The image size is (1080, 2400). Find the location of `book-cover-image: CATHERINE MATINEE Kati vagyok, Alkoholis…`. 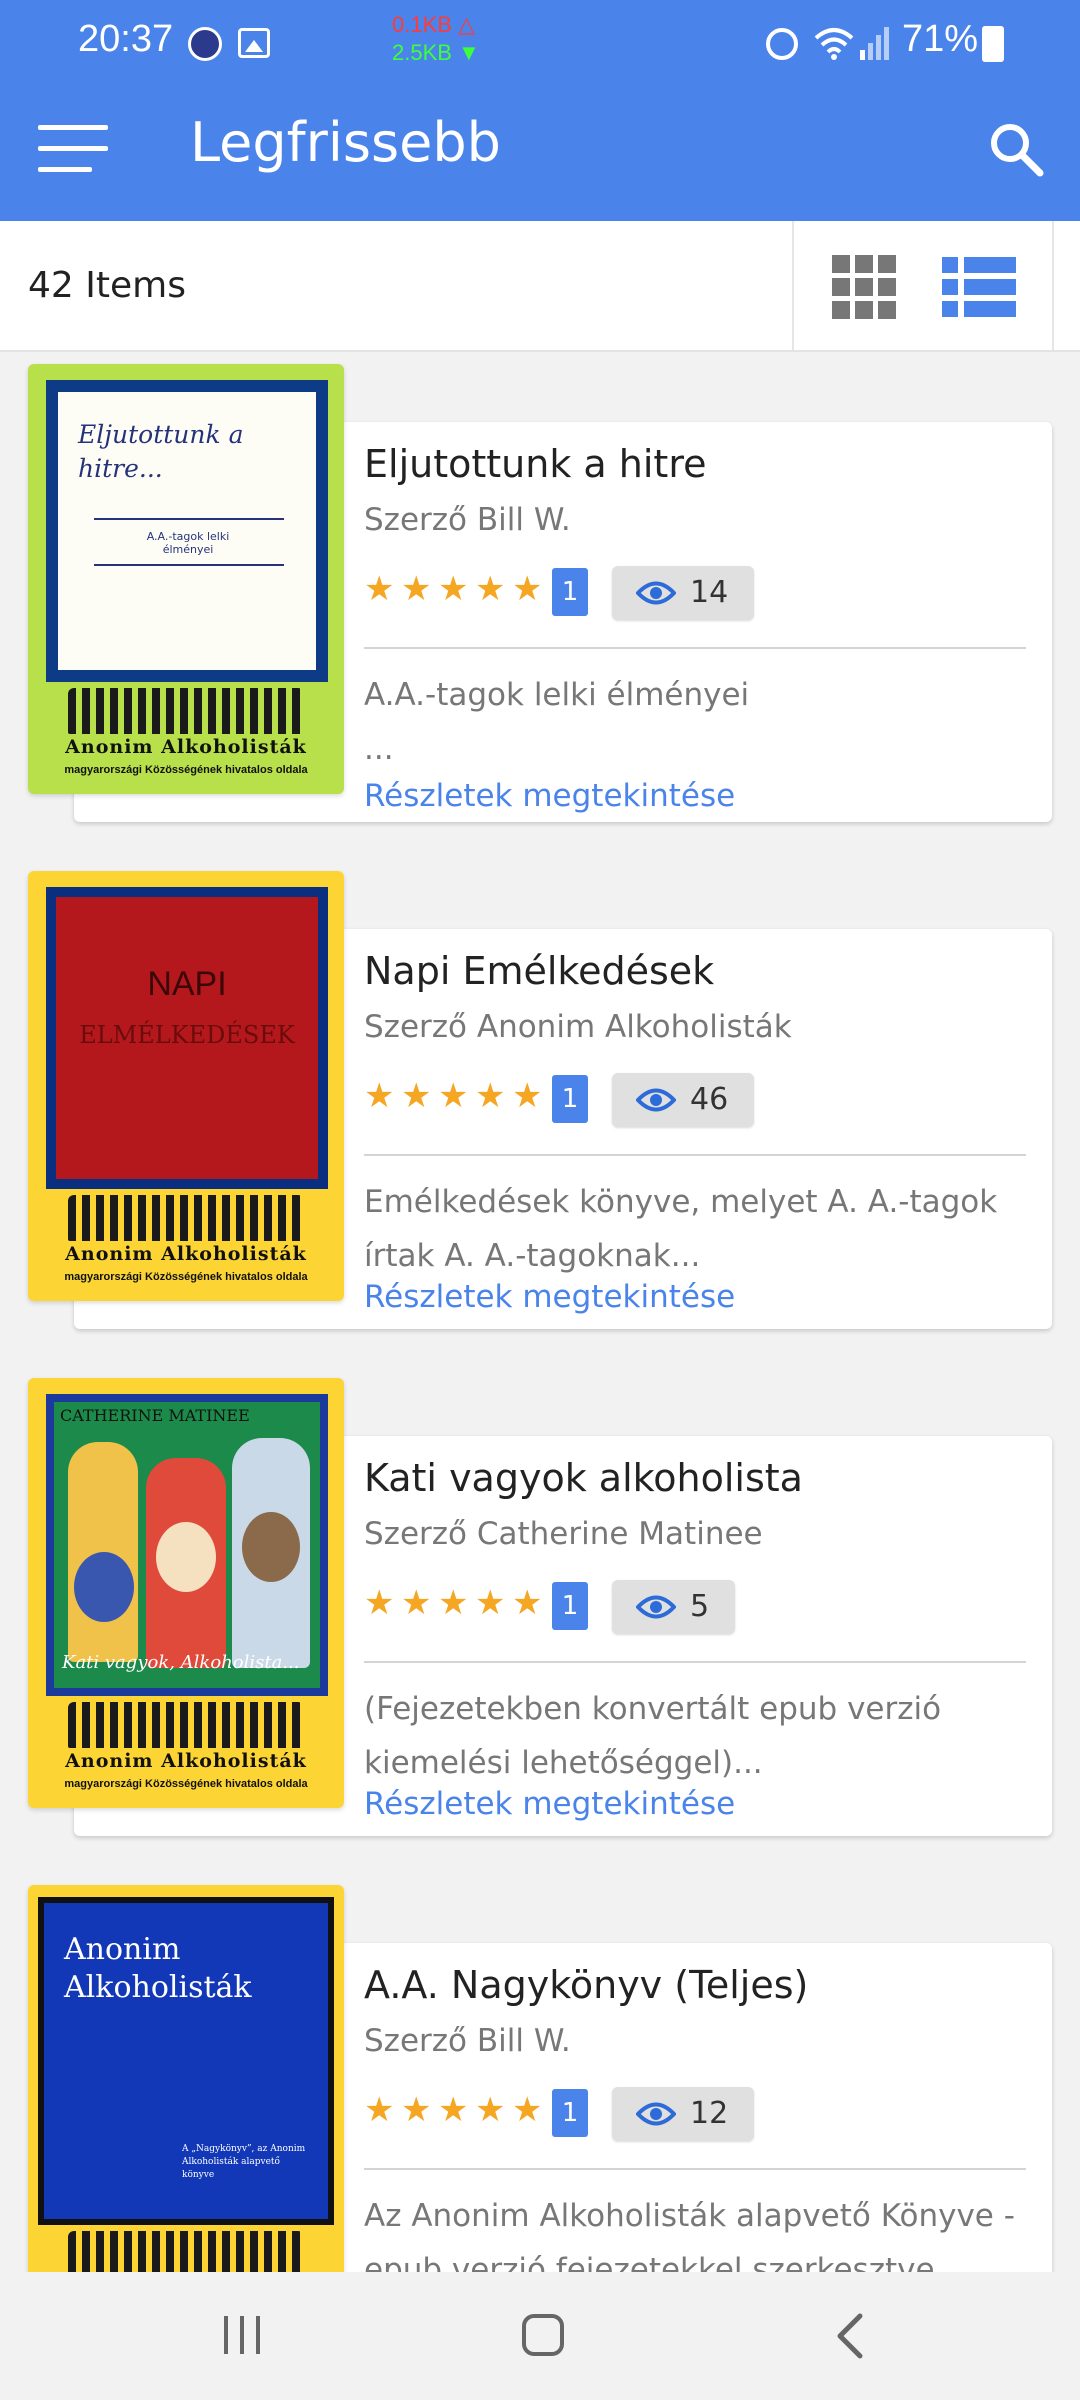

book-cover-image: CATHERINE MATINEE Kati vagyok, Alkoholis… is located at coordinates (186, 1593).